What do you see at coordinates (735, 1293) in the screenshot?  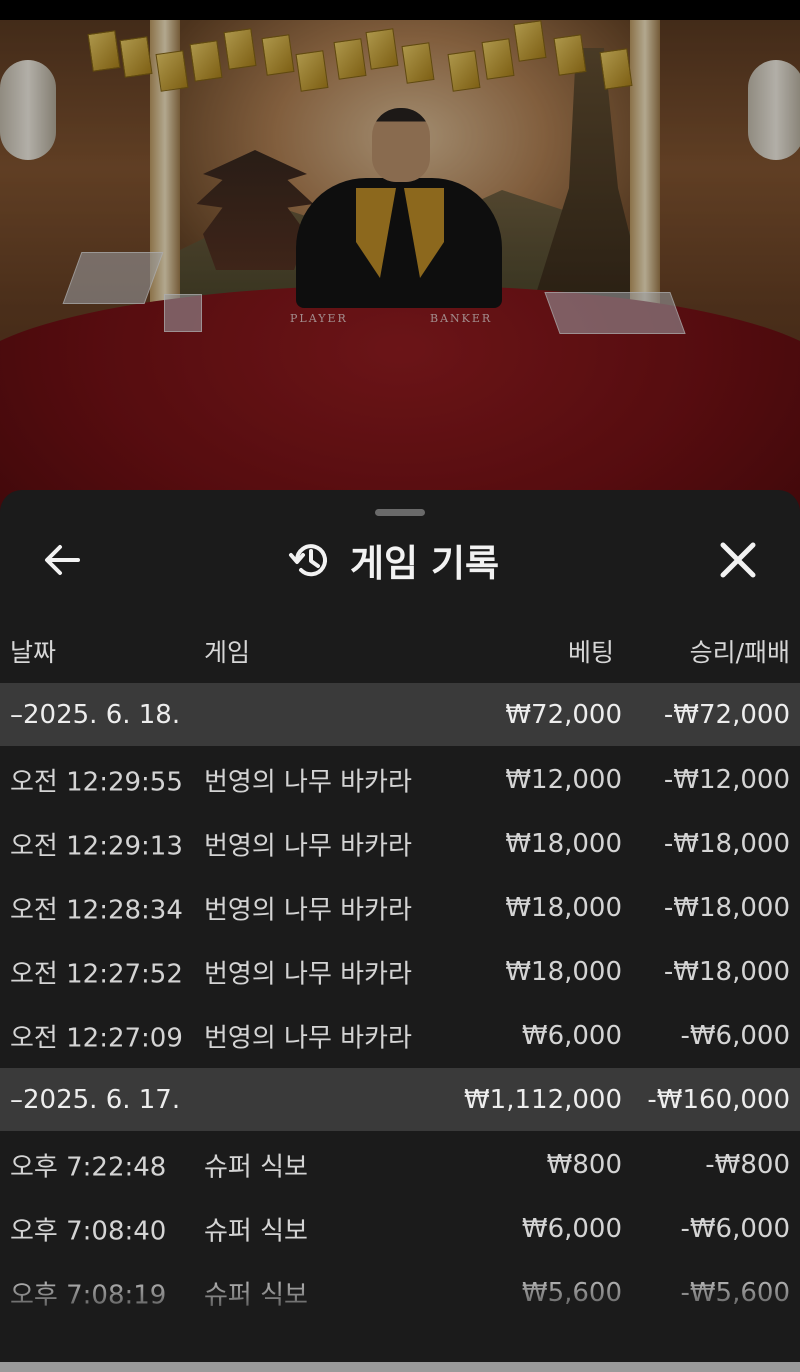 I see `row-result: -₩5,600` at bounding box center [735, 1293].